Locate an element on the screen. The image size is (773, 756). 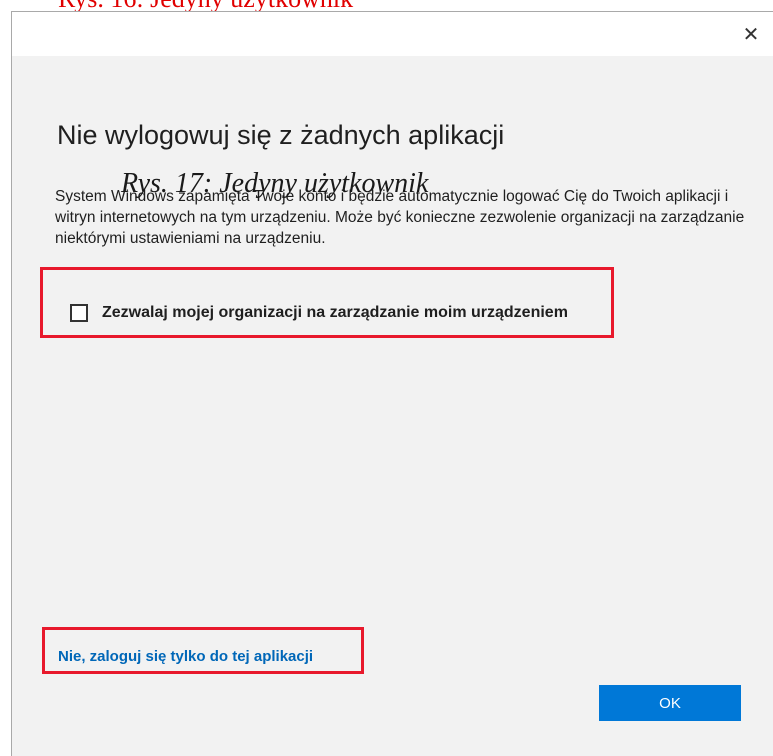
checkbox-icon is located at coordinates (79, 313).